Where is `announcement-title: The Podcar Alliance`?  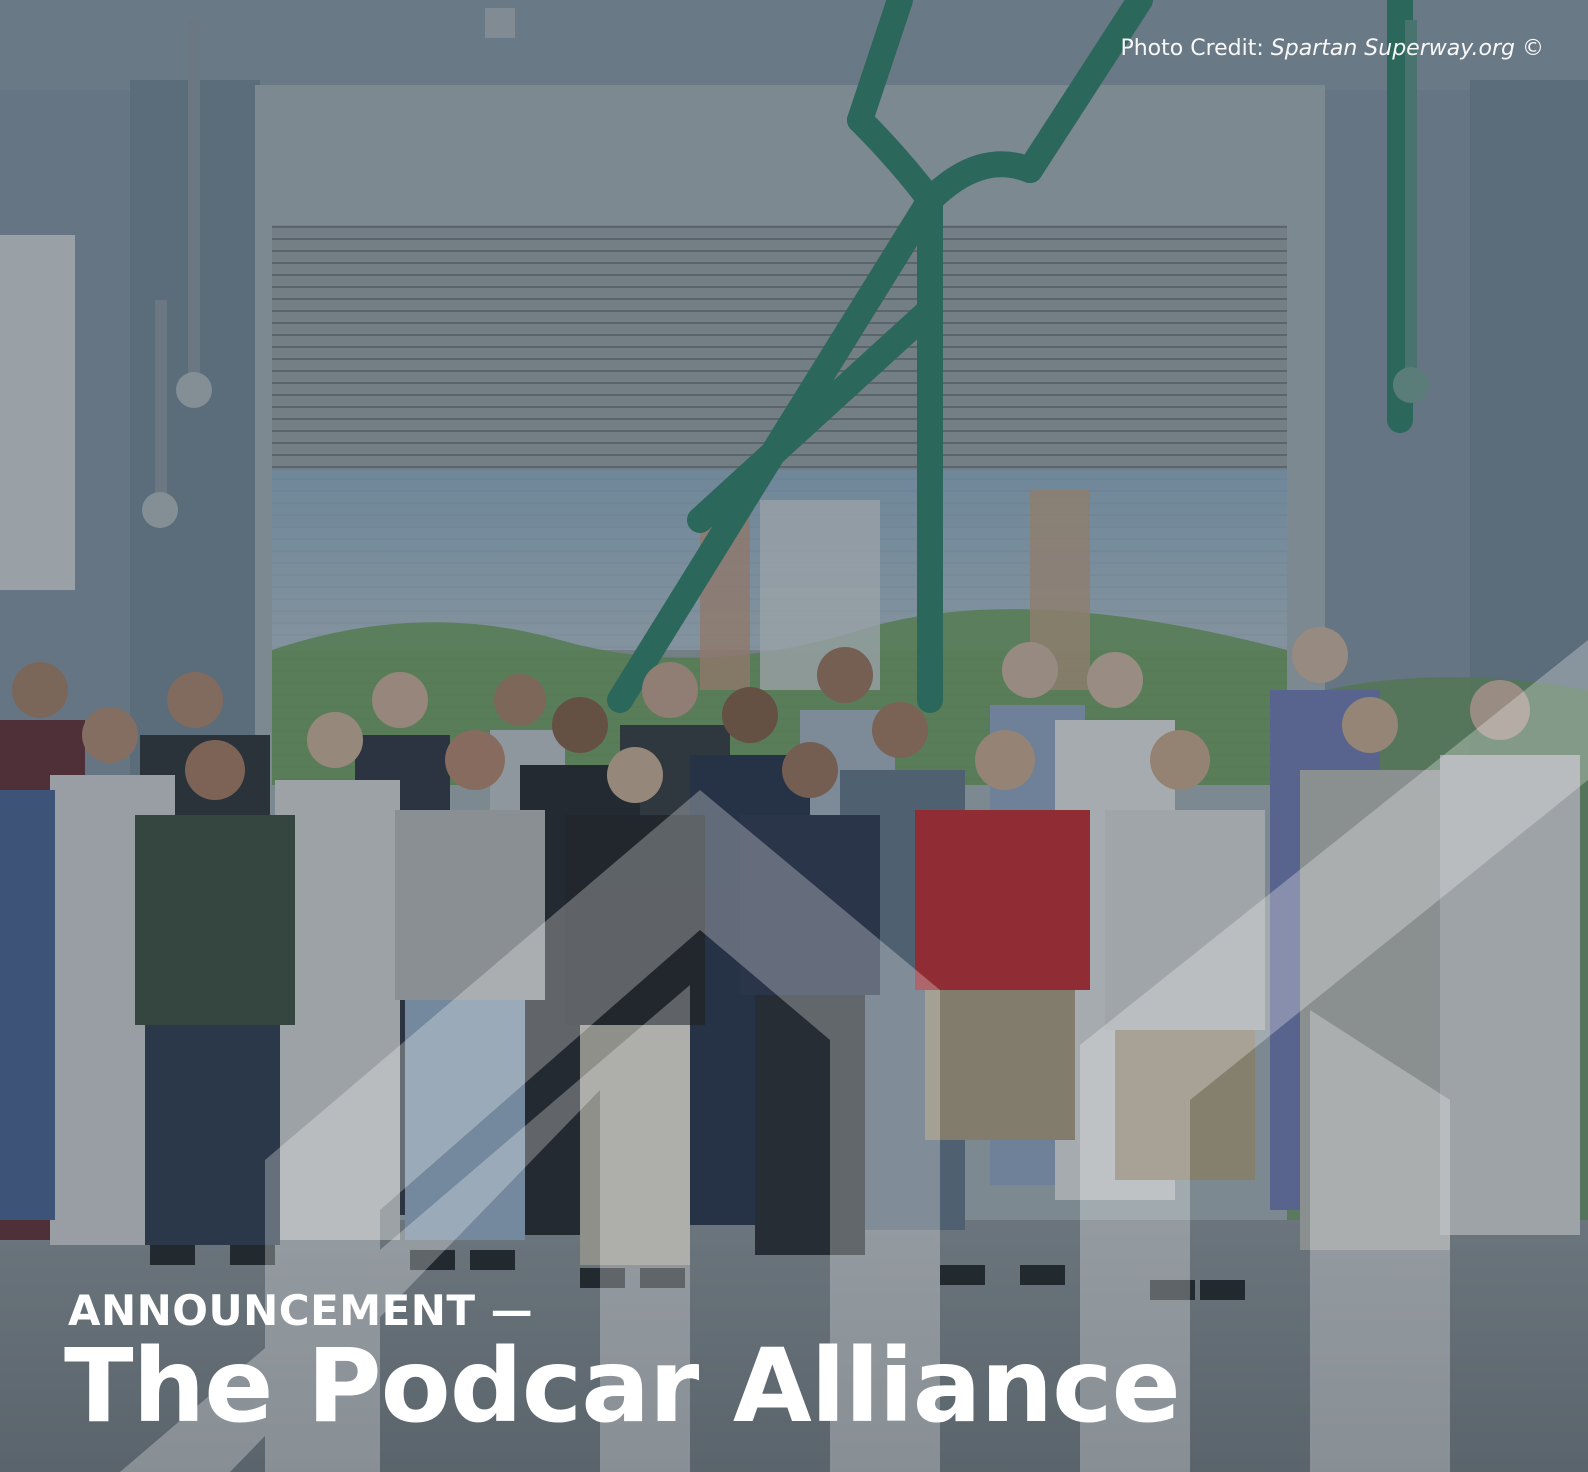
announcement-title: The Podcar Alliance is located at coordinates (622, 1386).